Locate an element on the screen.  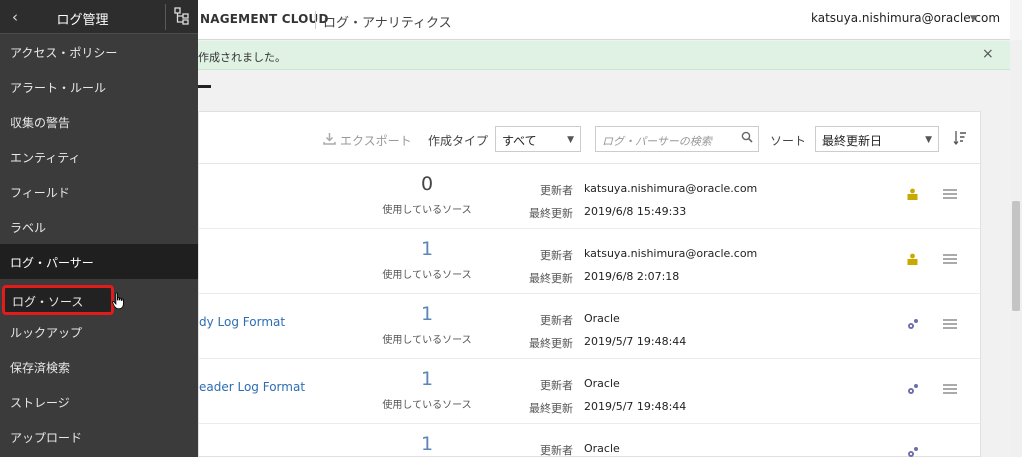
table-row: 1 更新者 Oracle is located at coordinates (590, 440).